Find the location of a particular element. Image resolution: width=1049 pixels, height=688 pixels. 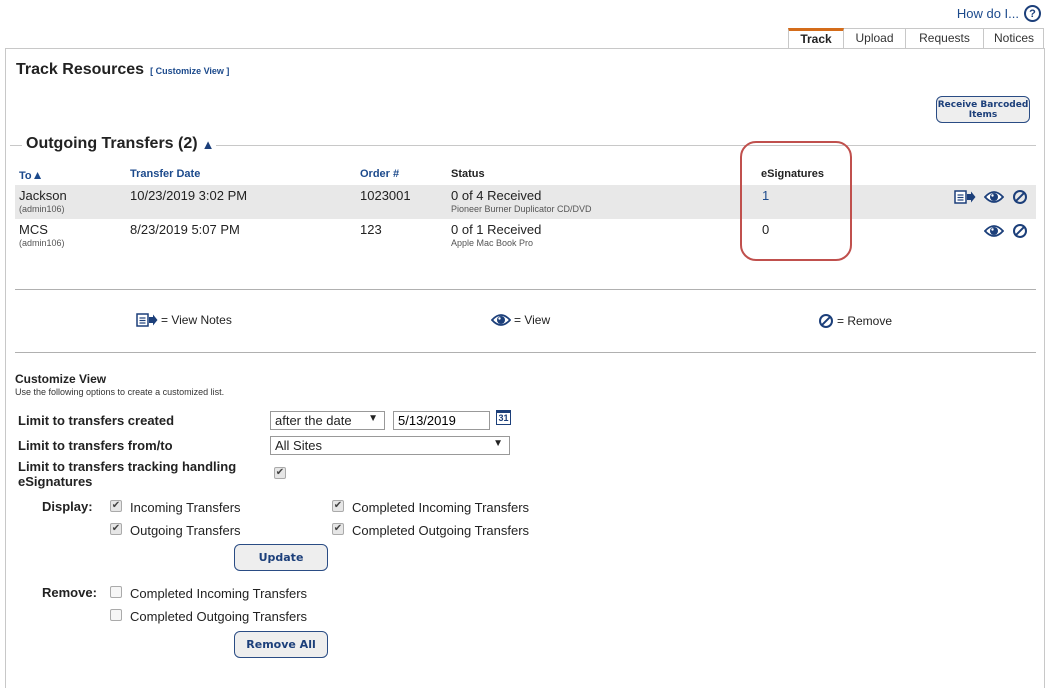

collapse-triangle-icon: ▲ is located at coordinates (208, 144).